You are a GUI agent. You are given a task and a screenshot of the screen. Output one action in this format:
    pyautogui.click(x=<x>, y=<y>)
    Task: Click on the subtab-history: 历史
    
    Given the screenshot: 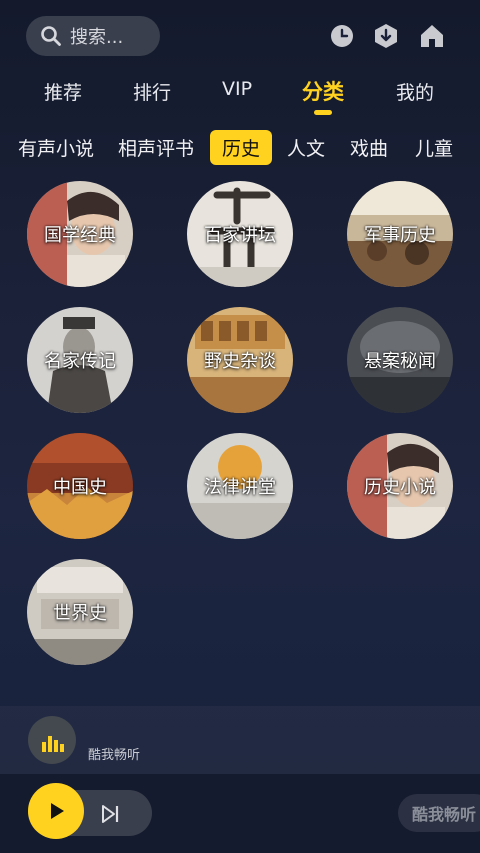 What is the action you would take?
    pyautogui.click(x=241, y=147)
    